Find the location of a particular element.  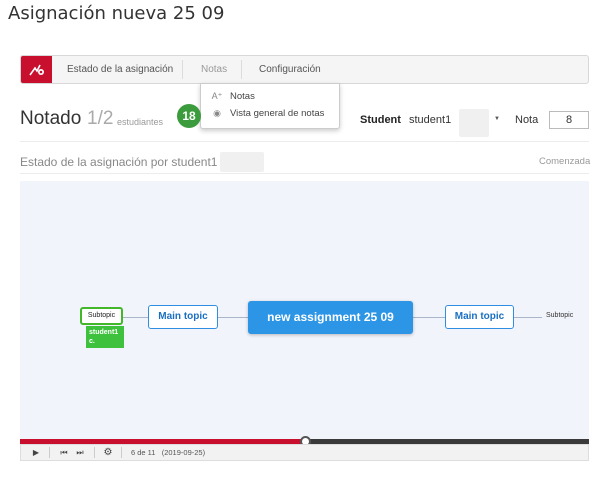

status-value: Comenzada is located at coordinates (565, 161).